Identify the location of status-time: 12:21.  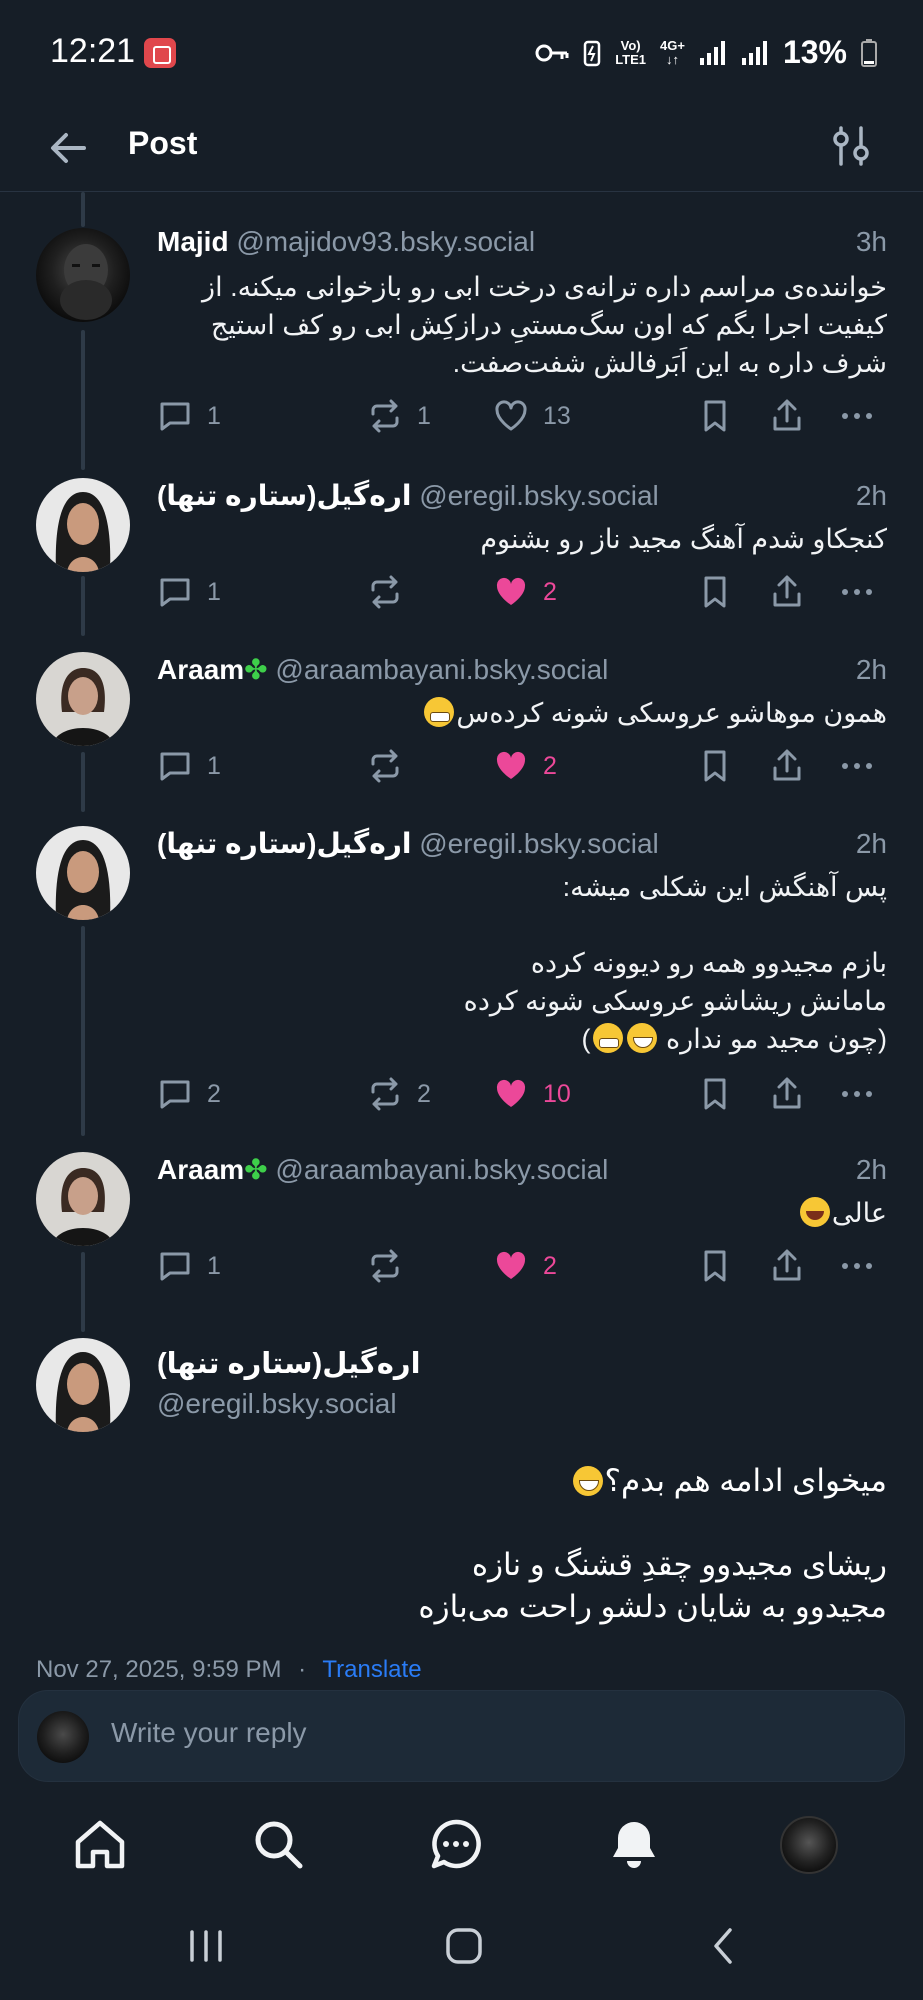
(93, 51).